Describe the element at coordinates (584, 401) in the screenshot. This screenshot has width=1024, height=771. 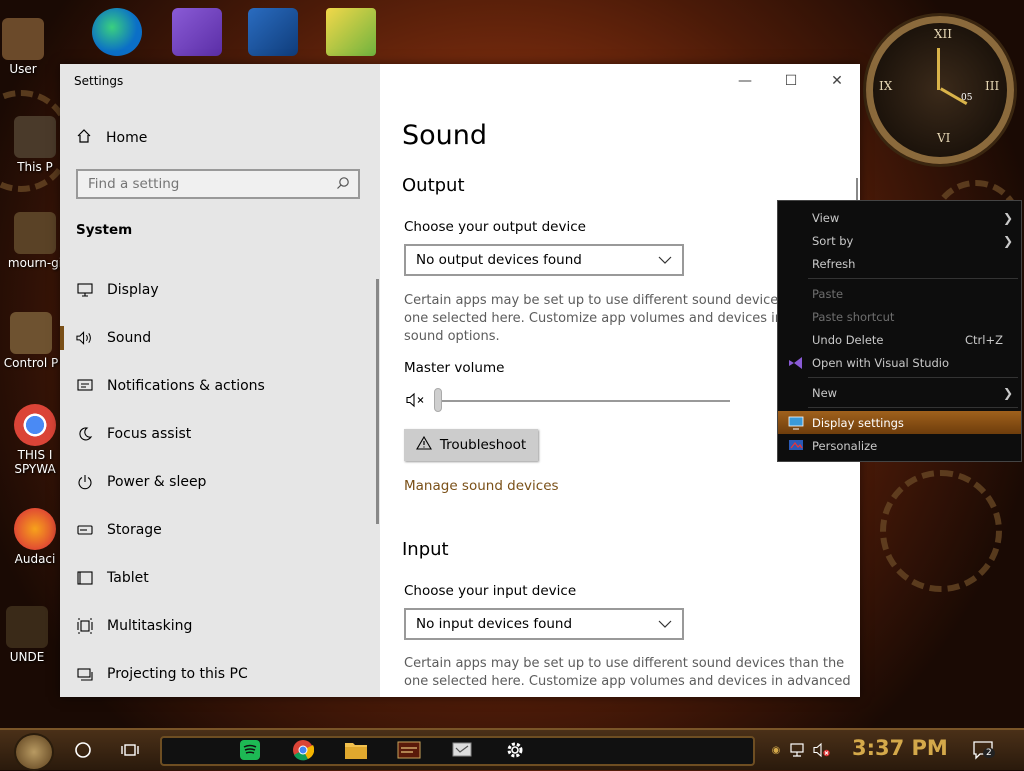
I see `master-volume-slider-track` at that location.